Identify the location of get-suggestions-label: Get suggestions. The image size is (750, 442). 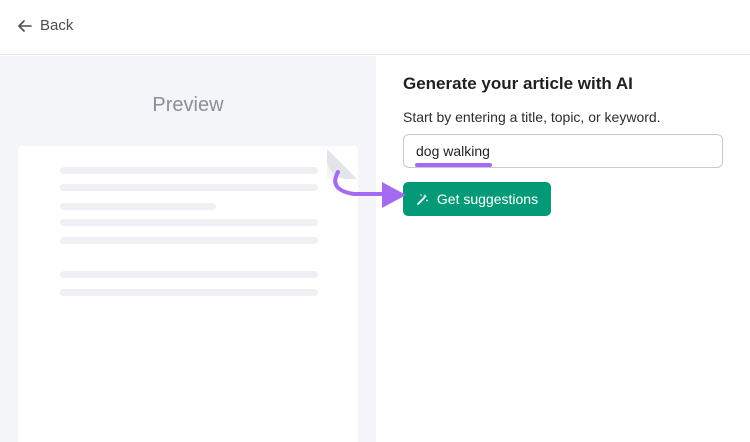
(487, 199).